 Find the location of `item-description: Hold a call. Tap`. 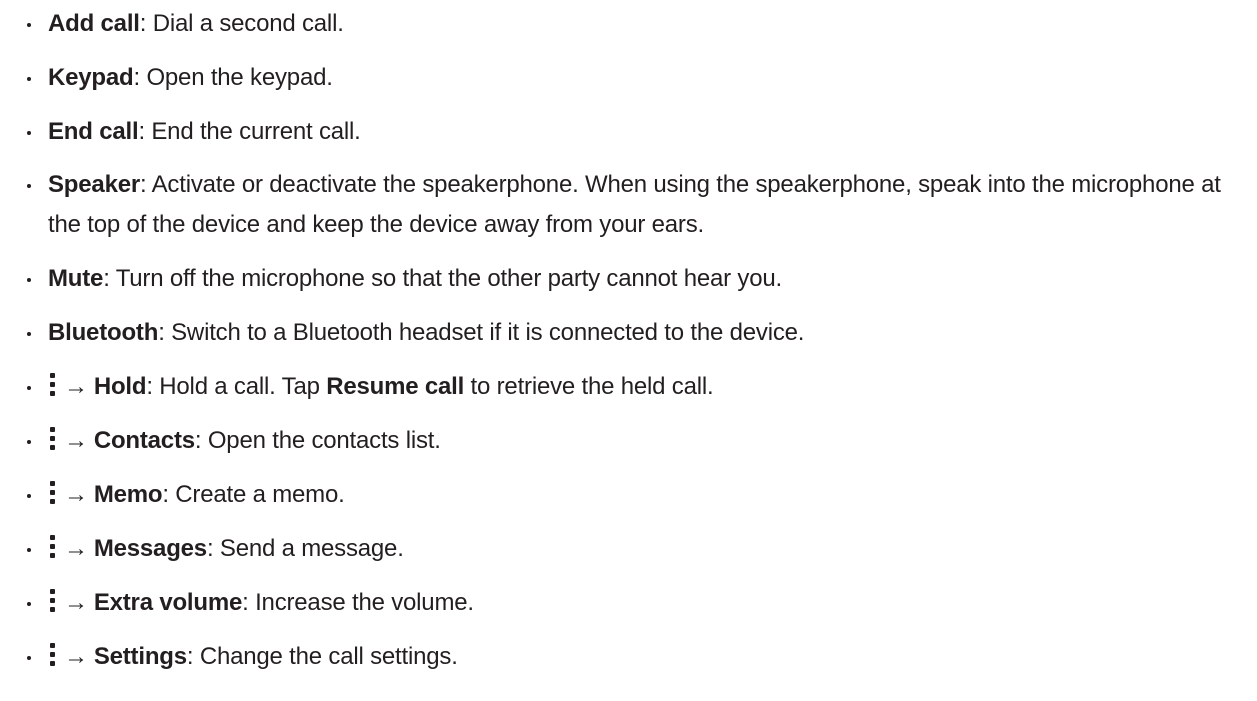

item-description: Hold a call. Tap is located at coordinates (243, 386).